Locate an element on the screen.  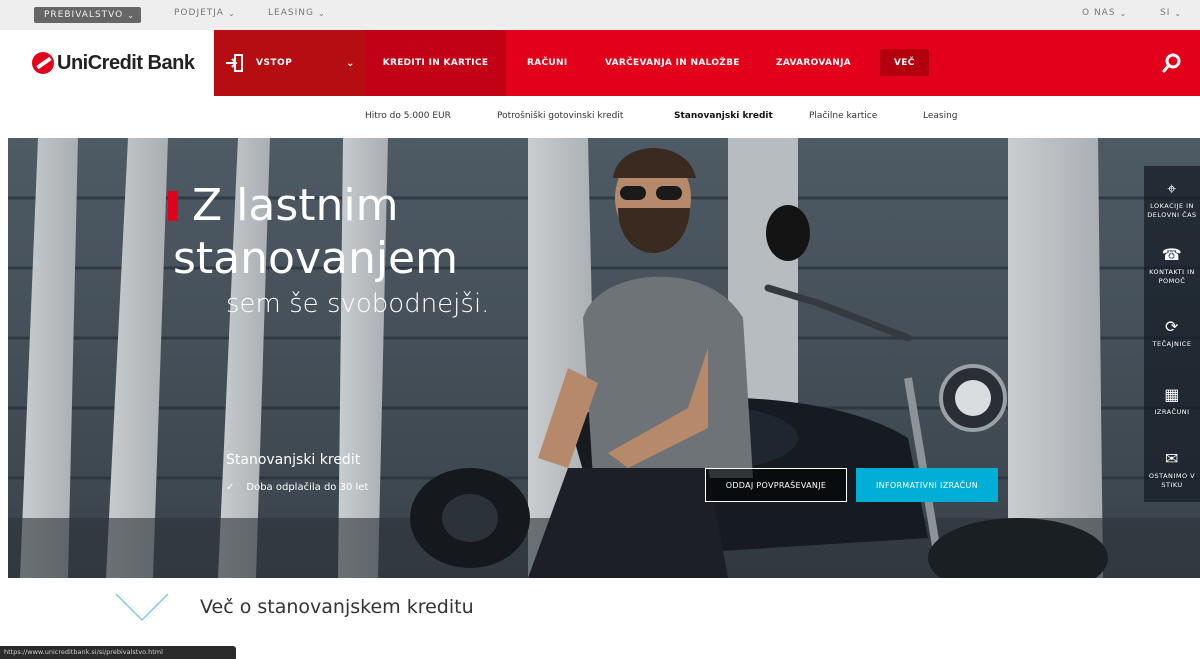
nav-accounts: RAČUNI is located at coordinates (547, 63).